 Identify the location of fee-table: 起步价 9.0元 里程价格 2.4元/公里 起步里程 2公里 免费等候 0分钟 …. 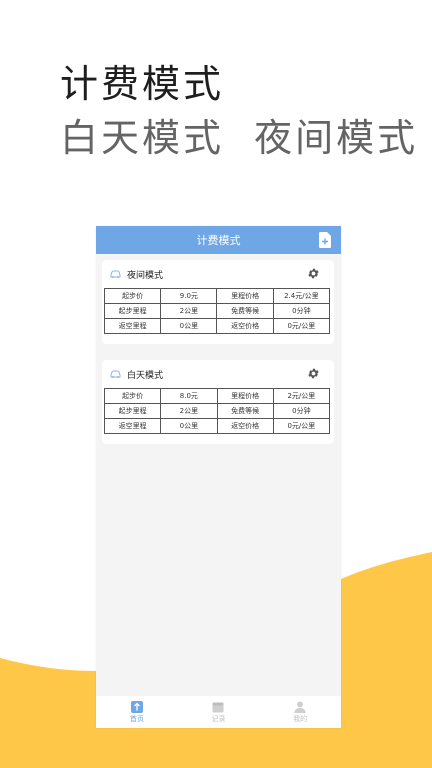
(217, 311).